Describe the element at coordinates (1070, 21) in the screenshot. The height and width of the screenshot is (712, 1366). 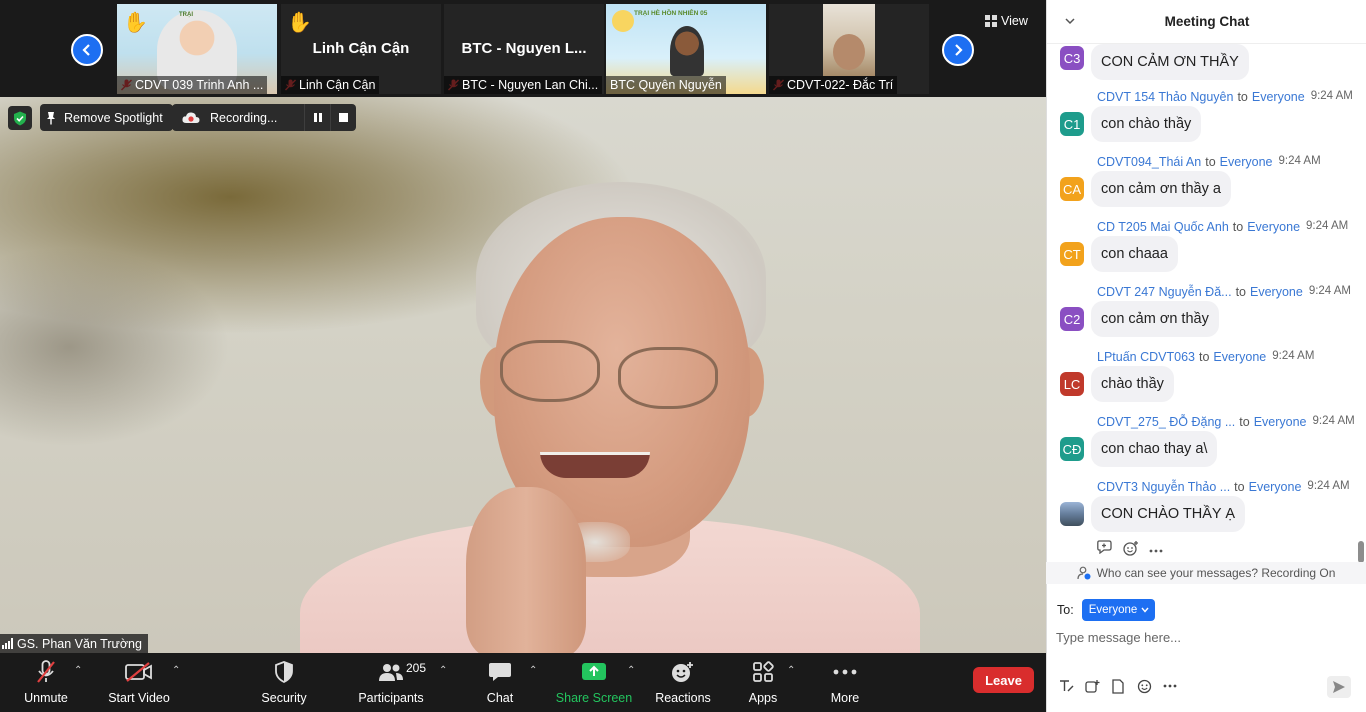
I see `chevron-down-icon` at that location.